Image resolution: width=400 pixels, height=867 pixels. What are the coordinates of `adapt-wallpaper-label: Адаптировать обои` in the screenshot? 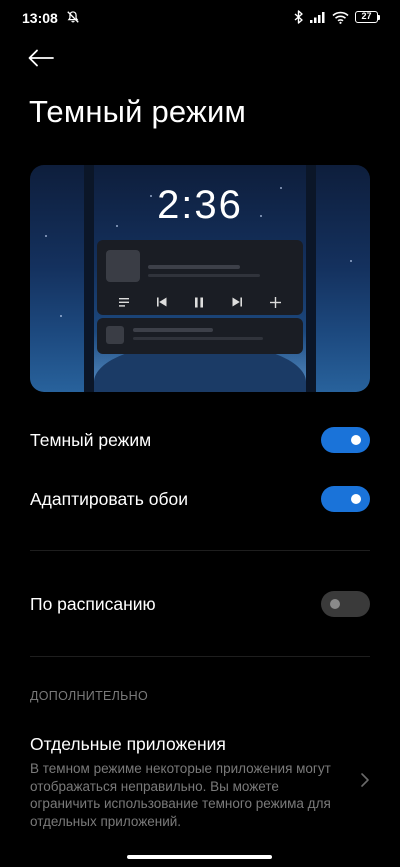 It's located at (109, 498).